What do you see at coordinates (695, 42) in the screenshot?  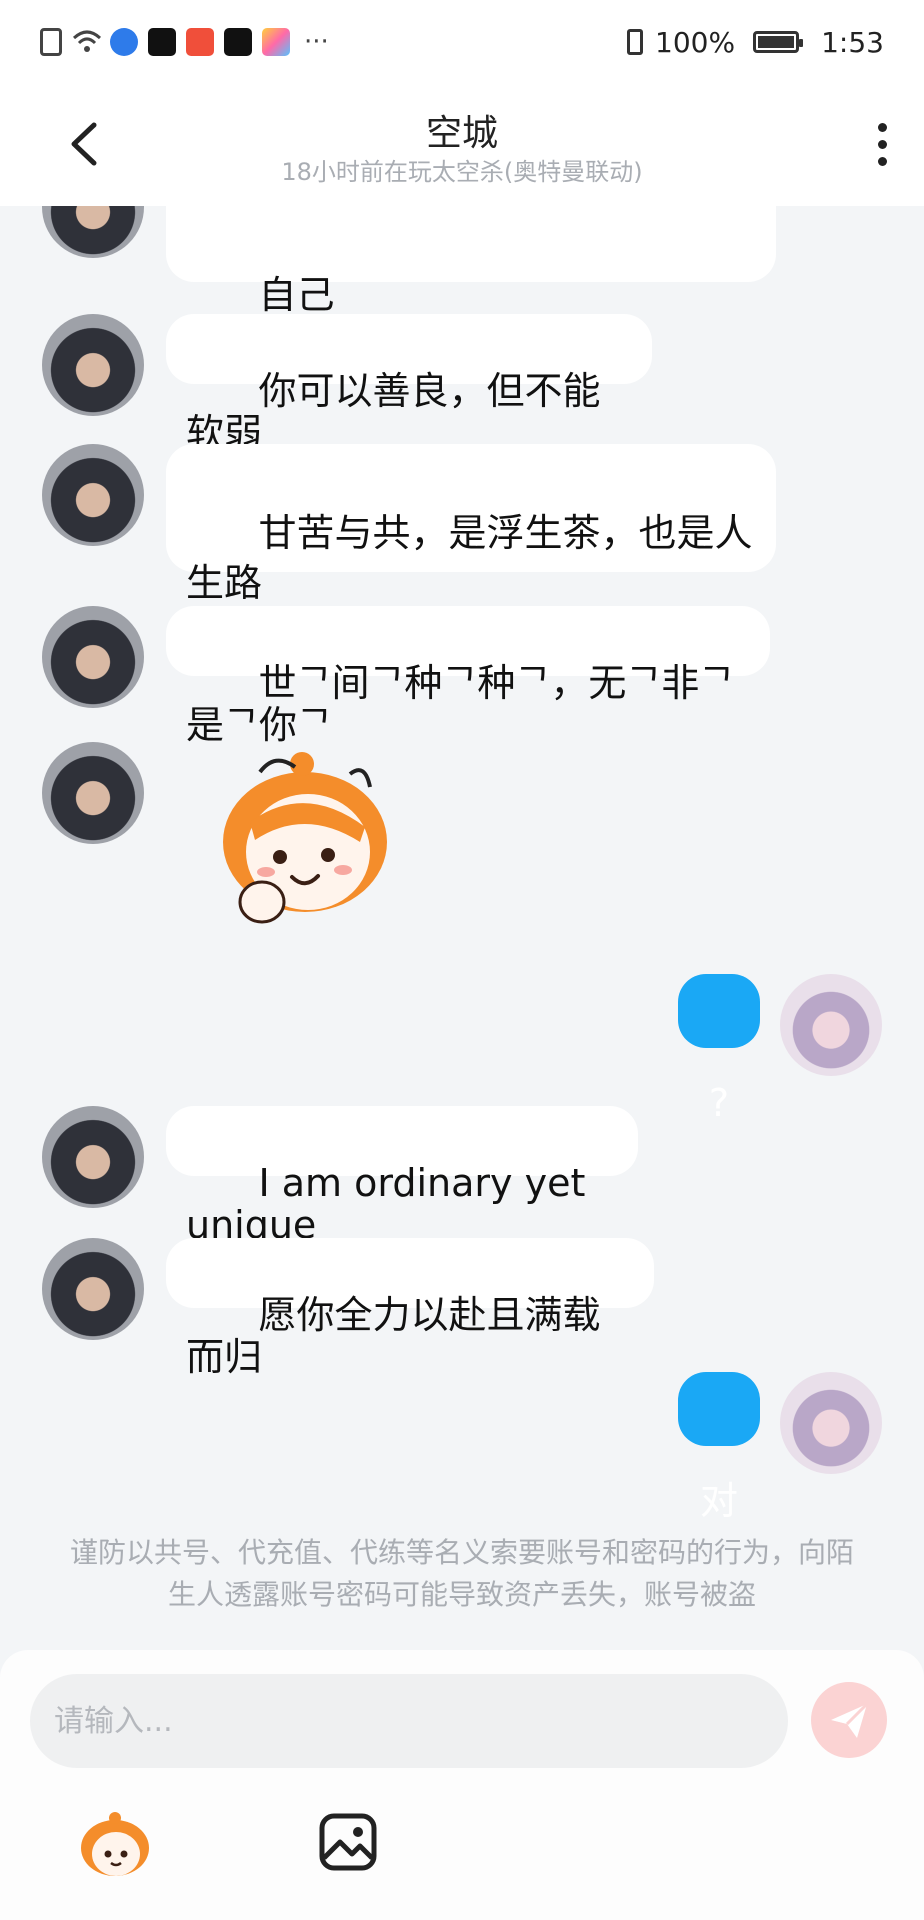 I see `battery-percent: 100%` at bounding box center [695, 42].